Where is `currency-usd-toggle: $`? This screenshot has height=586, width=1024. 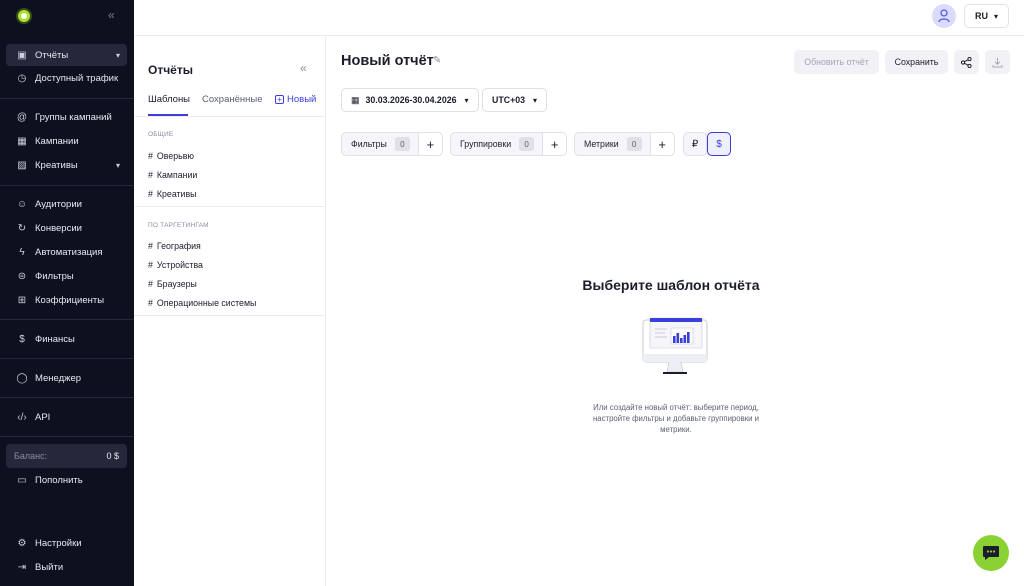 currency-usd-toggle: $ is located at coordinates (719, 144).